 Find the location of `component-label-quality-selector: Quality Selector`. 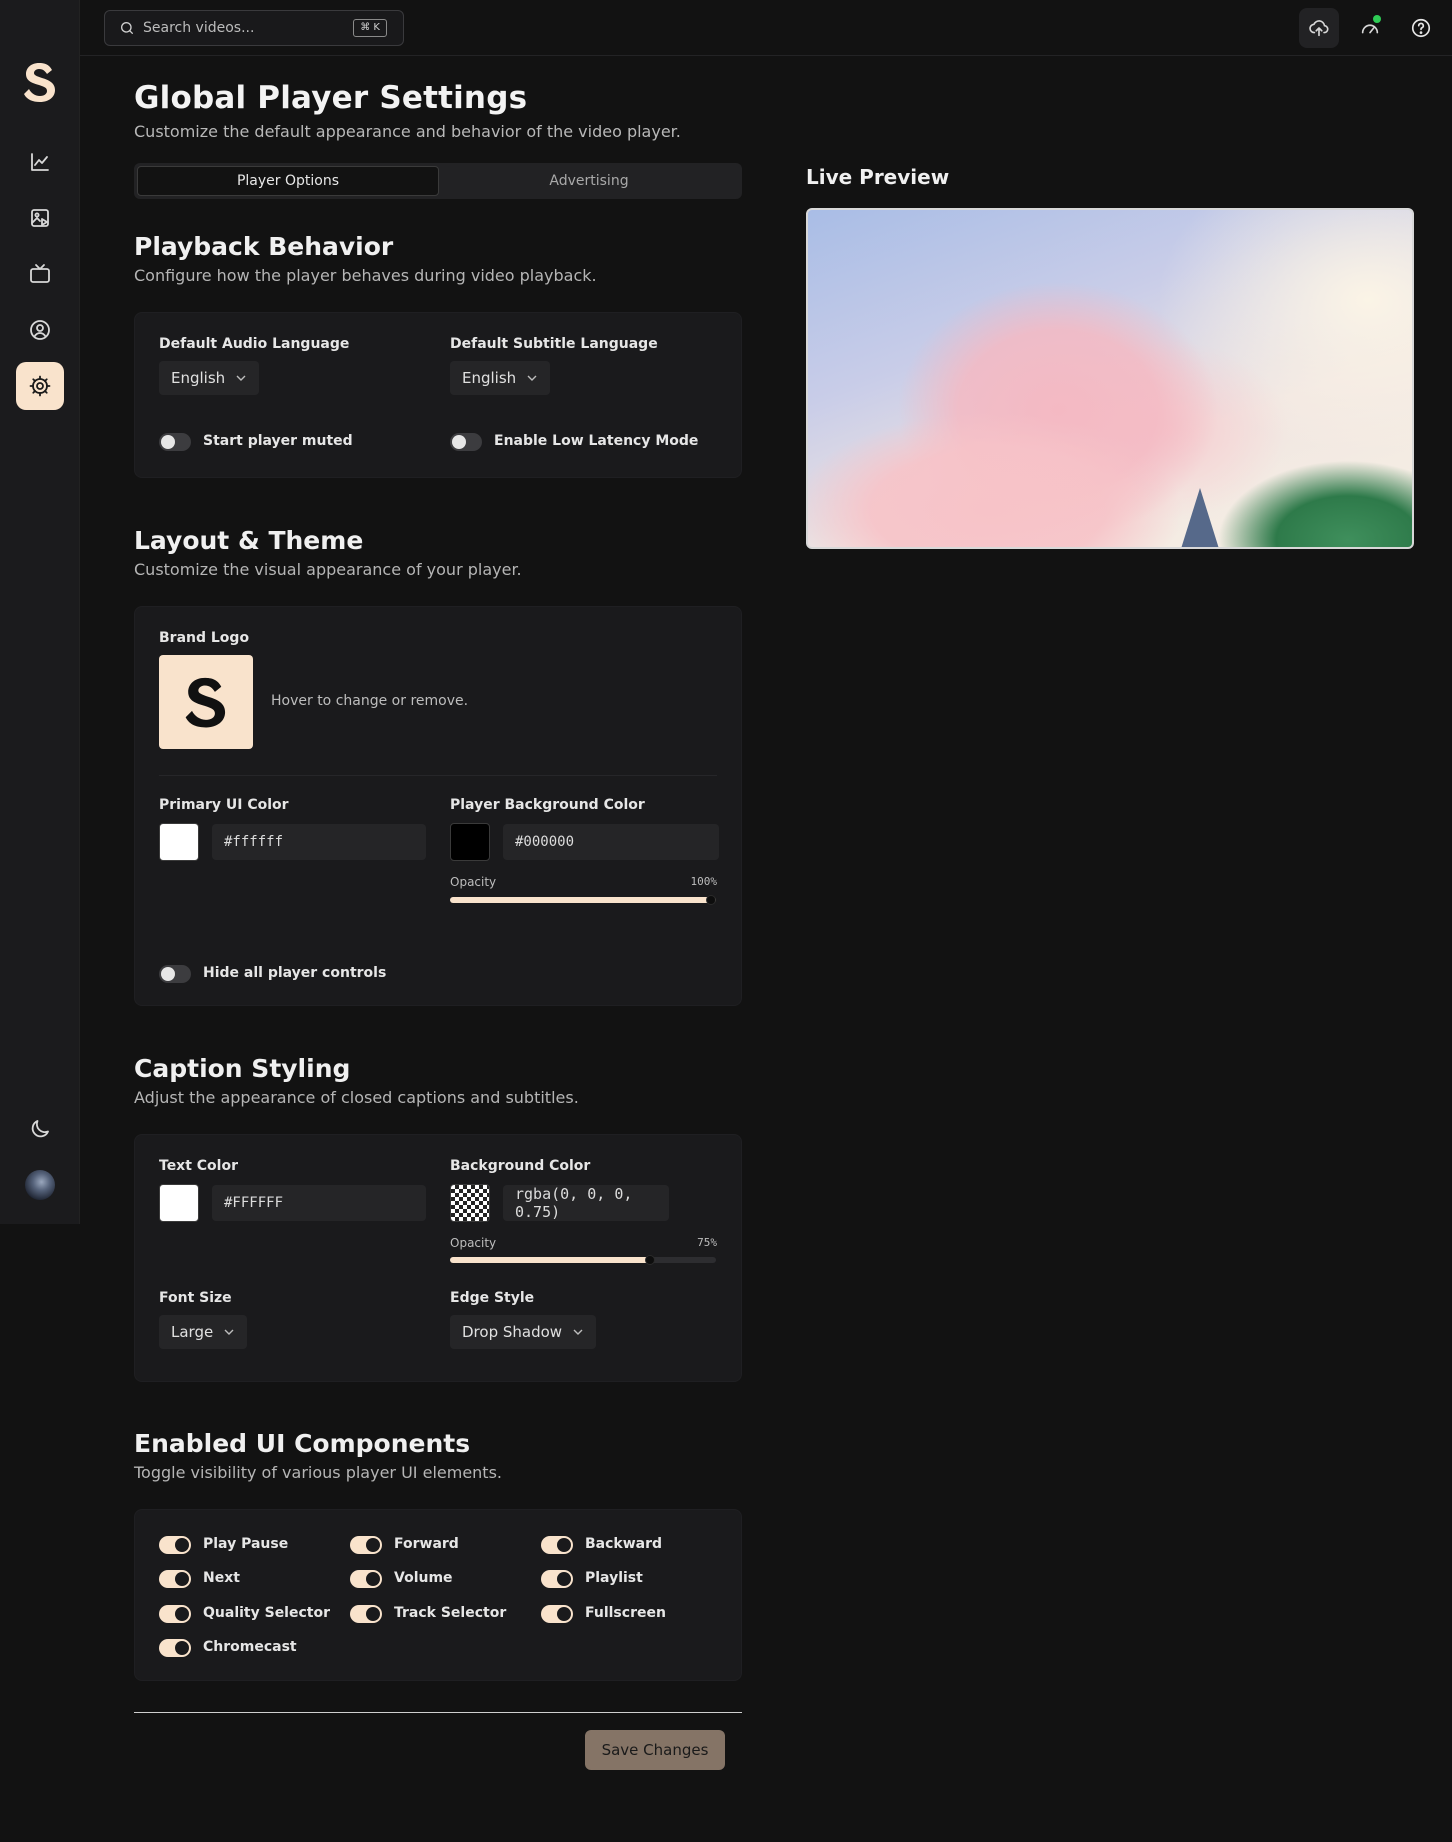

component-label-quality-selector: Quality Selector is located at coordinates (266, 1613).